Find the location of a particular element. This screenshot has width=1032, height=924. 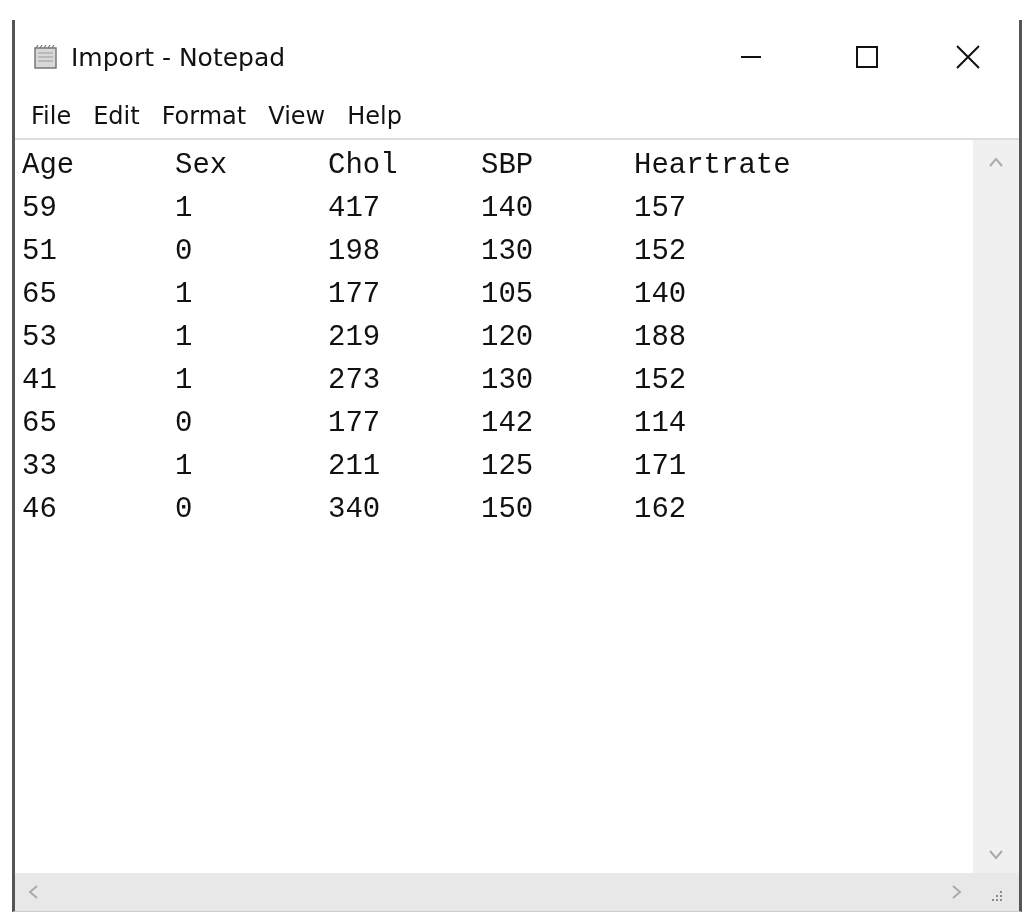

menu-item: Help is located at coordinates (374, 116).